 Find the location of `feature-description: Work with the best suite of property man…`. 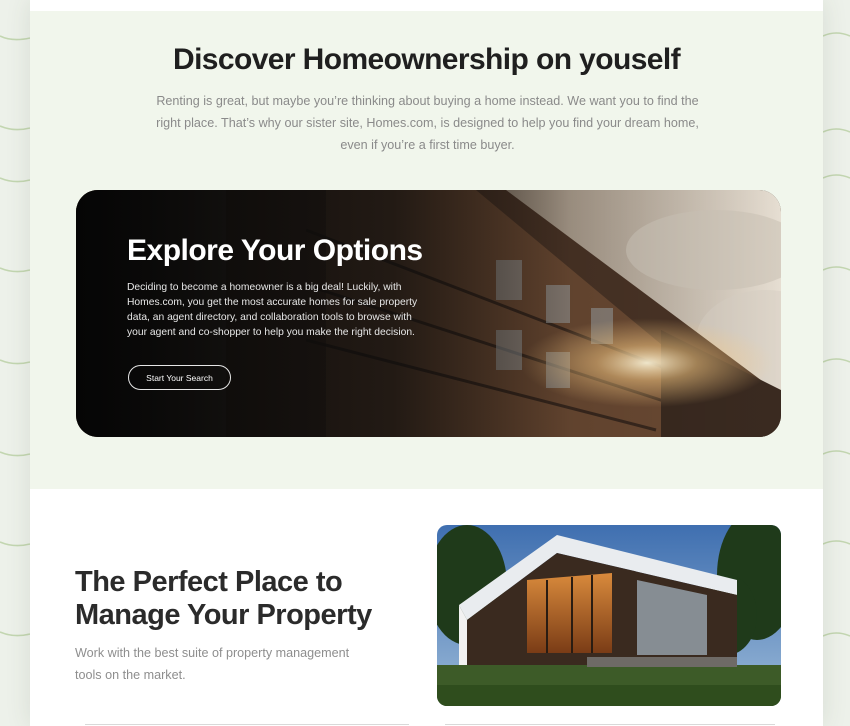

feature-description: Work with the best suite of property man… is located at coordinates (212, 664).